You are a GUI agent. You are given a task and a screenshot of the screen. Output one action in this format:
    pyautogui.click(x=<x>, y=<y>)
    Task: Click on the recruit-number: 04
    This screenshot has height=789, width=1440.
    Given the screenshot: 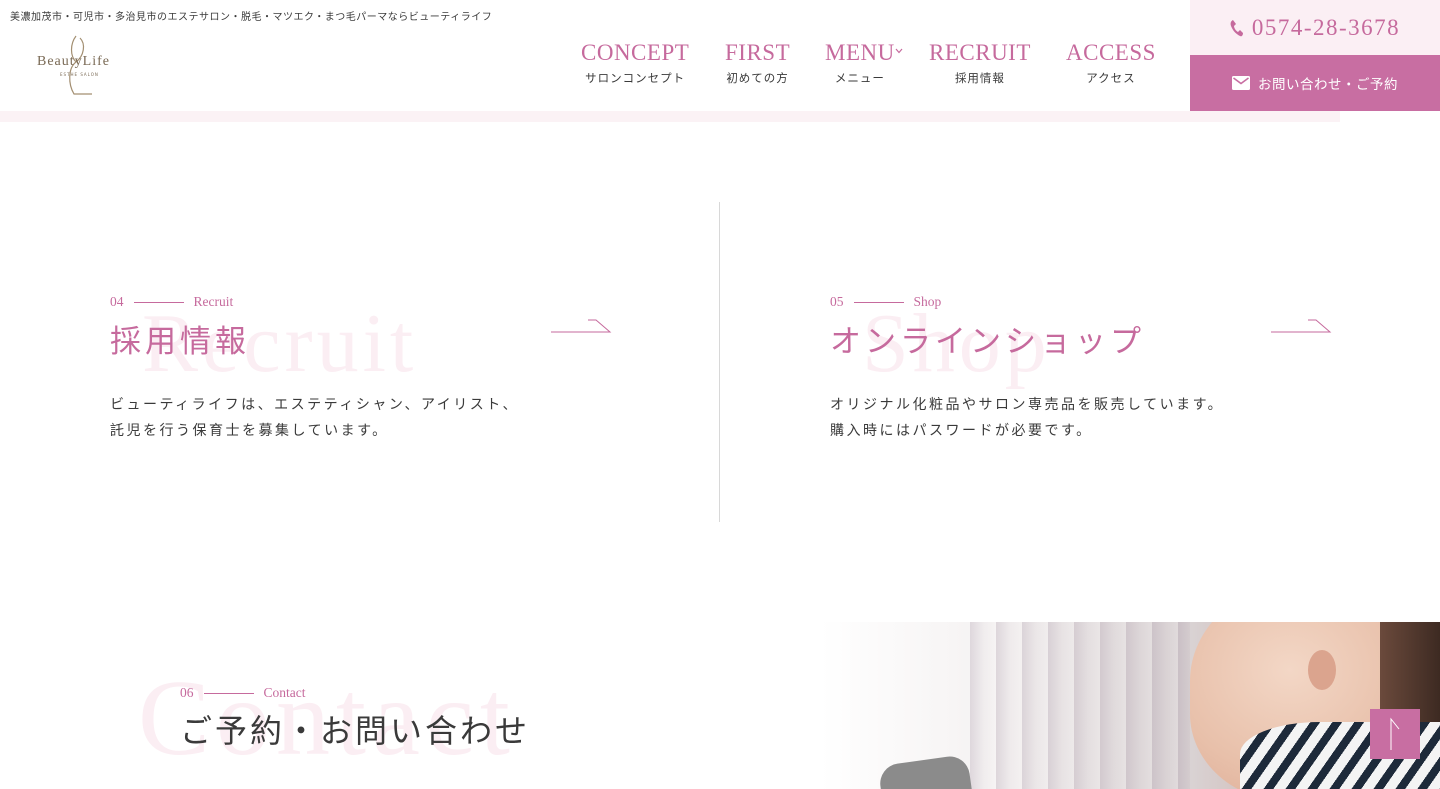 What is the action you would take?
    pyautogui.click(x=117, y=301)
    